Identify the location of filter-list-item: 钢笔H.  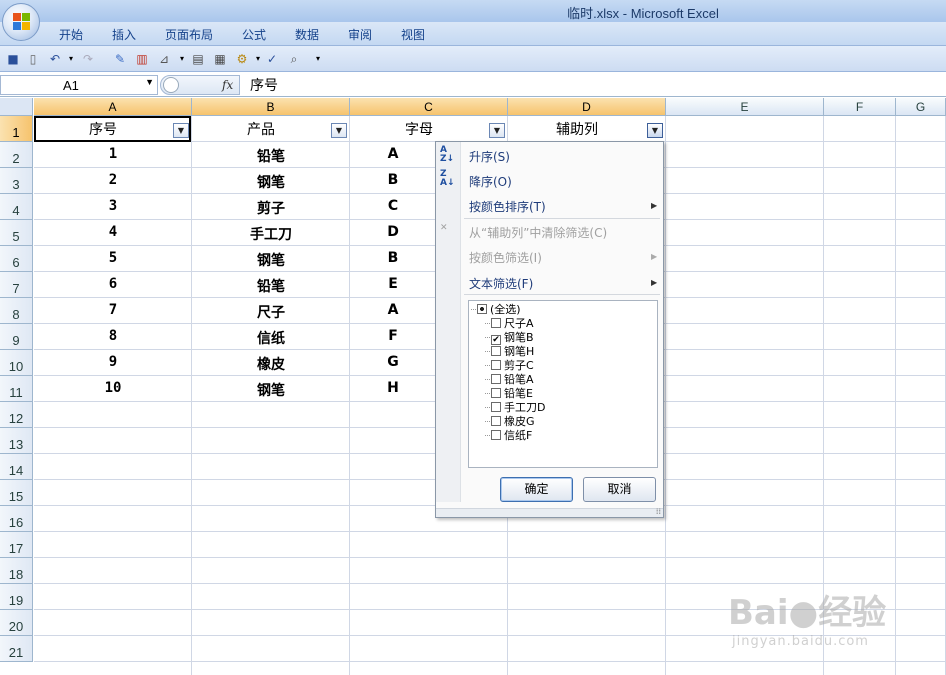
(509, 351).